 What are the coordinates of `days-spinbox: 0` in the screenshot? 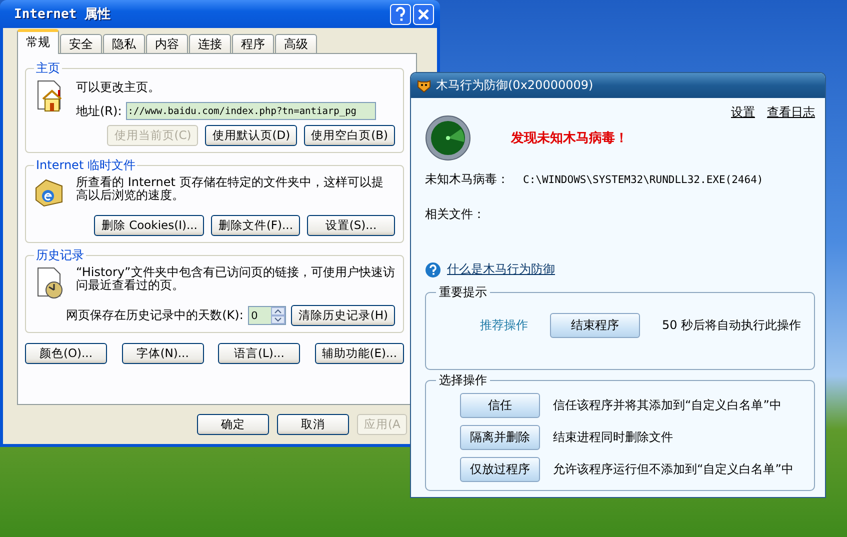 It's located at (267, 315).